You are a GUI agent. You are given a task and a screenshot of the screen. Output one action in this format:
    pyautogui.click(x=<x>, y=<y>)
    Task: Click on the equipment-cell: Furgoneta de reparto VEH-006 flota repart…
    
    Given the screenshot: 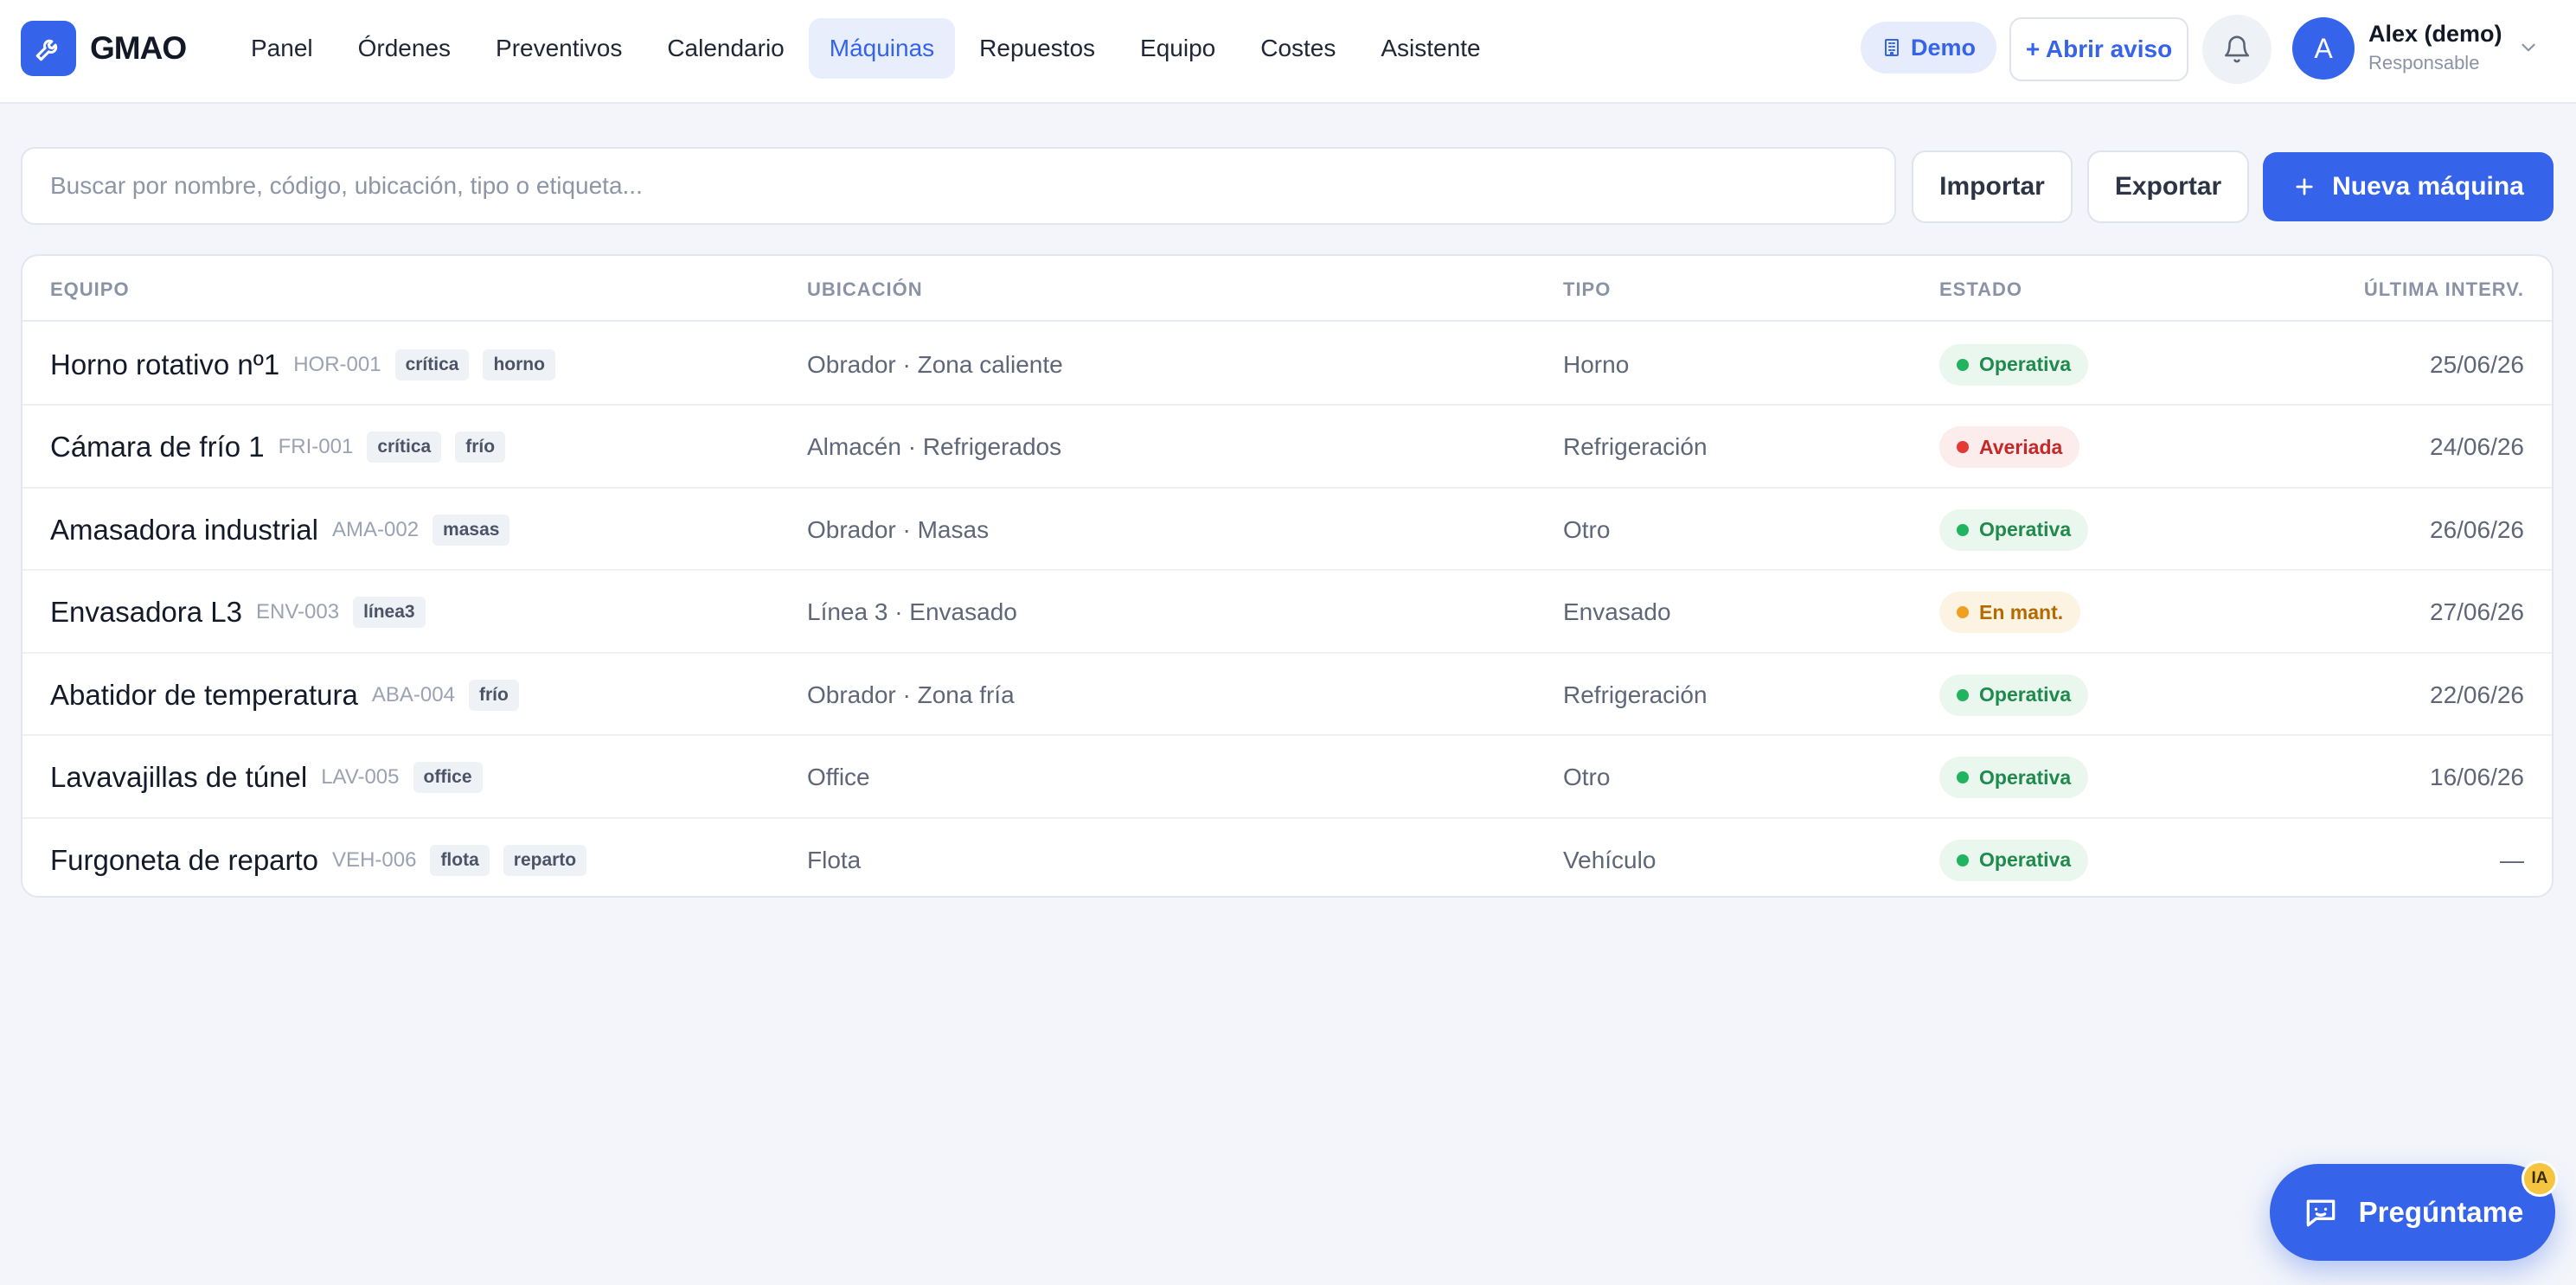 What is the action you would take?
    pyautogui.click(x=318, y=858)
    